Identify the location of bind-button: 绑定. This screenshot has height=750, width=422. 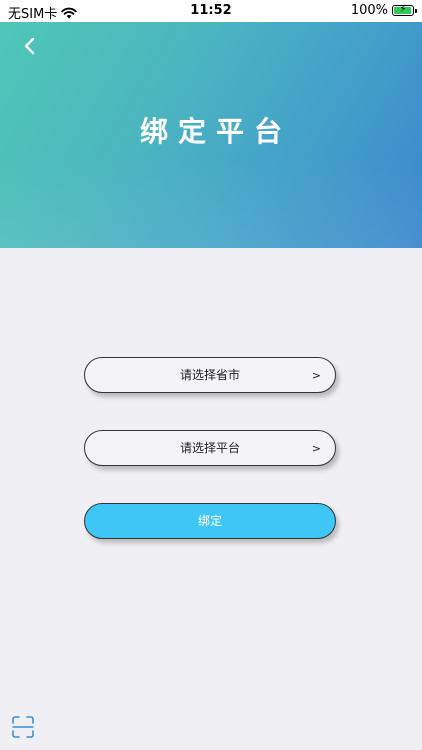
(210, 521).